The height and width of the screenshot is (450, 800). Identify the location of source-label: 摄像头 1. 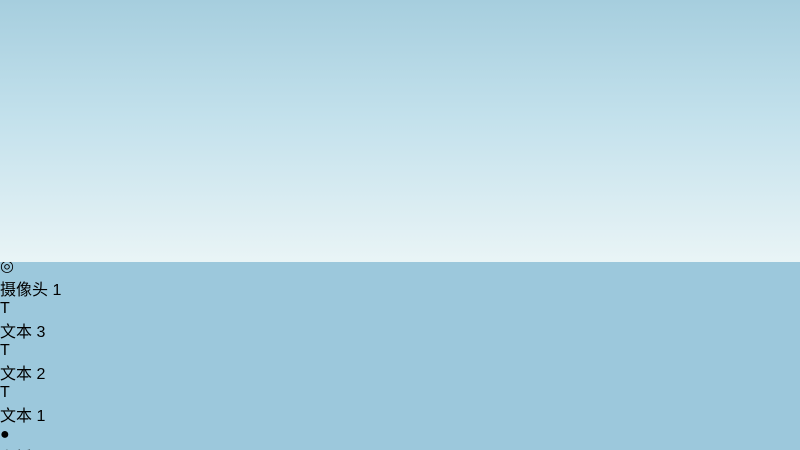
(31, 290).